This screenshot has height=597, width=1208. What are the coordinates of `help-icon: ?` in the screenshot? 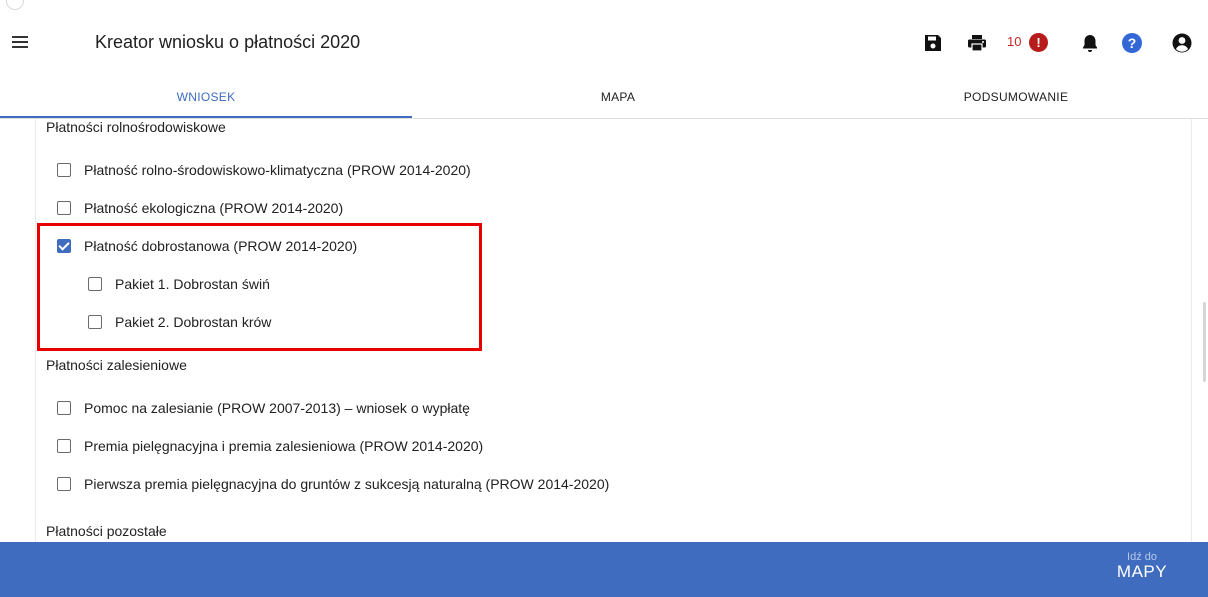 It's located at (1132, 43).